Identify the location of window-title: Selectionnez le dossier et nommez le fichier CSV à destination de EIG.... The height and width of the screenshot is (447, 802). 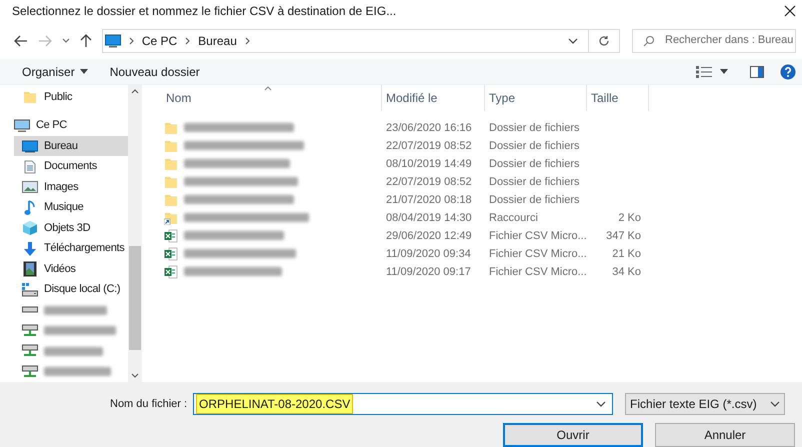
(204, 11).